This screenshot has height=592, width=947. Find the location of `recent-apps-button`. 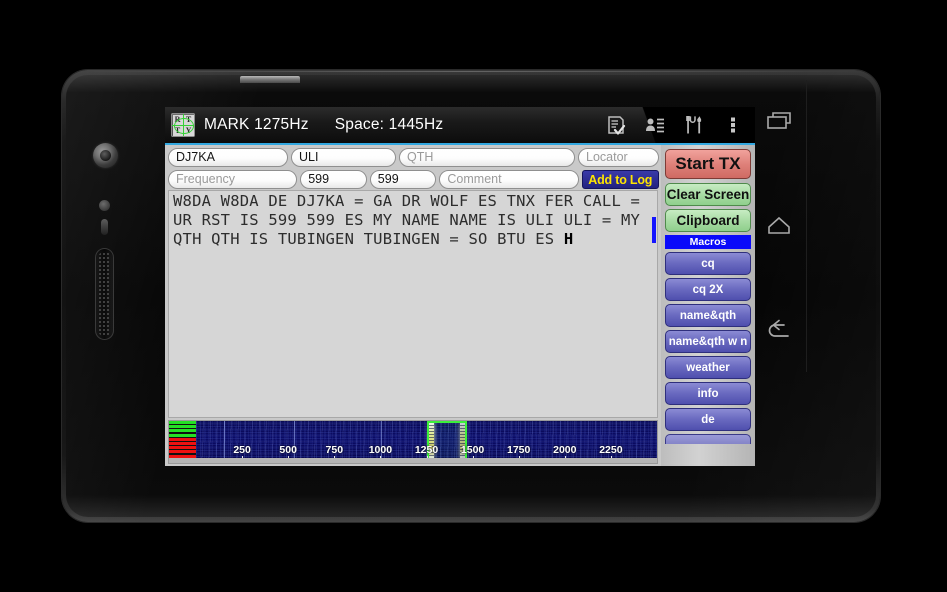

recent-apps-button is located at coordinates (779, 121).